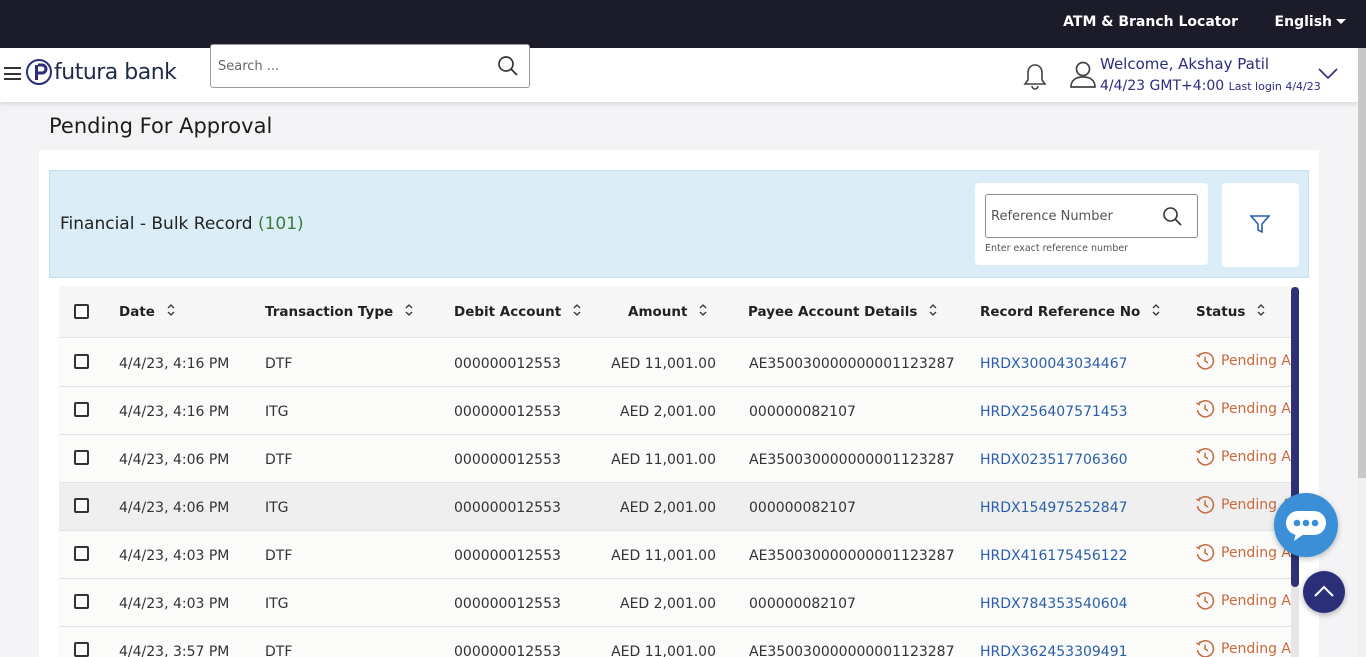  Describe the element at coordinates (1054, 412) in the screenshot. I see `record-reference-link: HRDX256407571453` at that location.